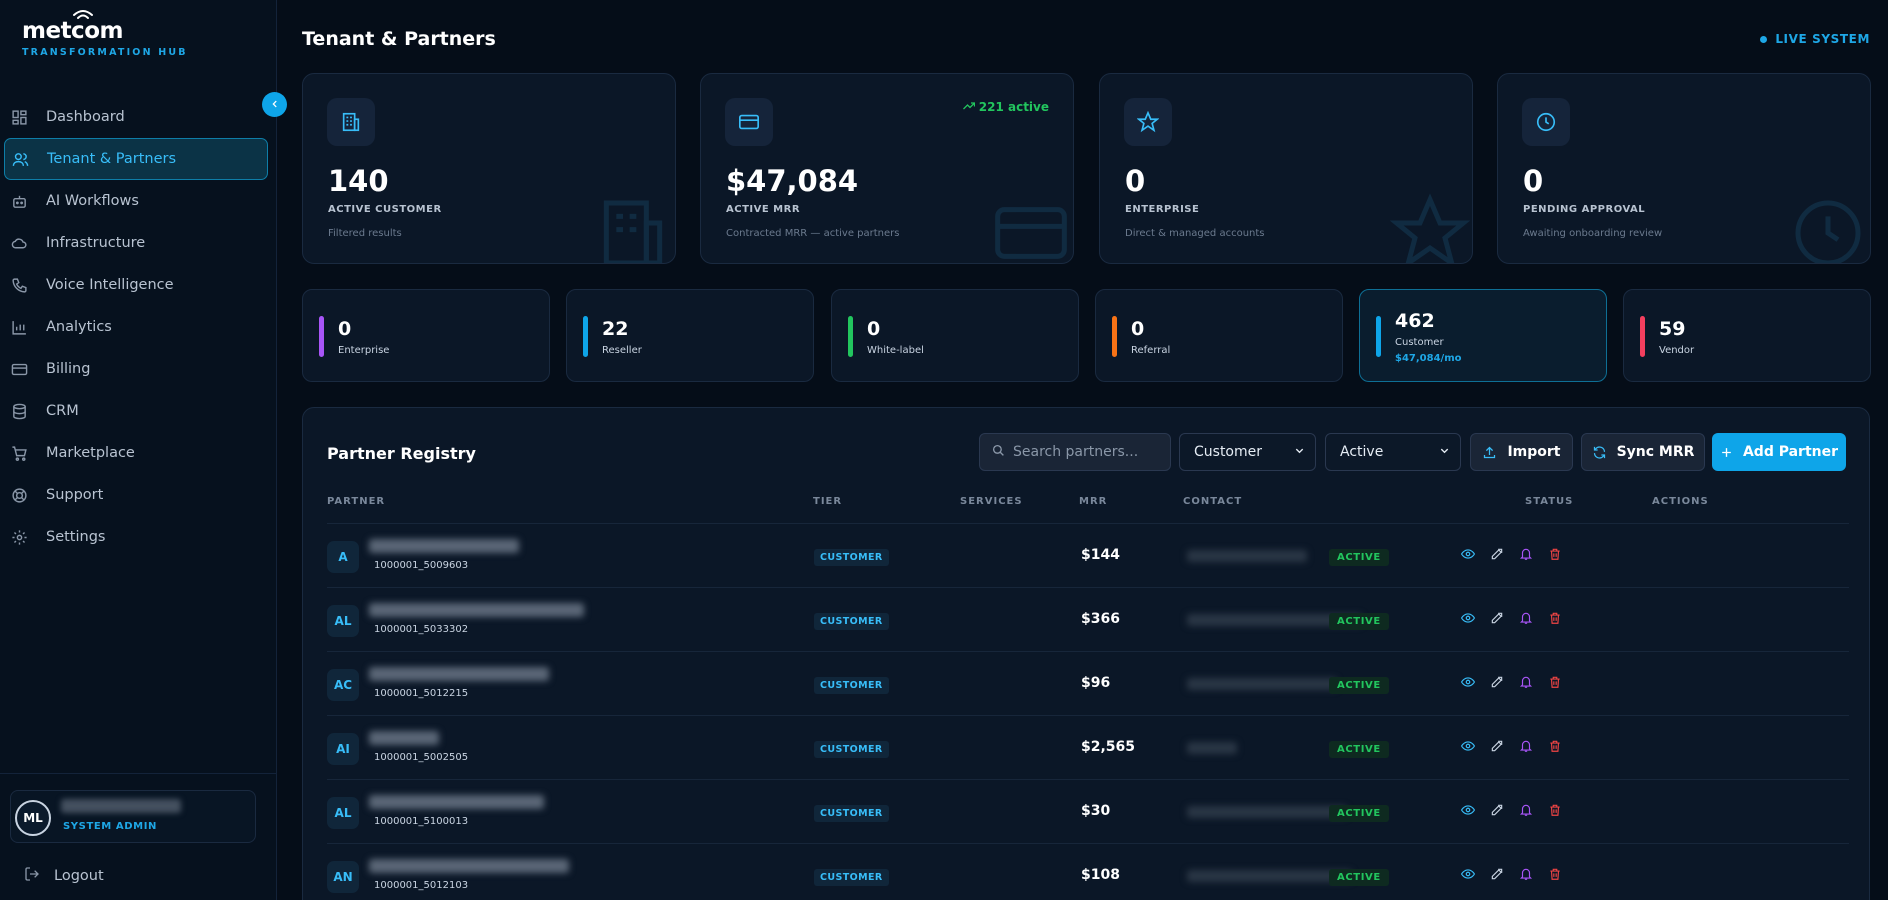  What do you see at coordinates (133, 816) in the screenshot?
I see `user-card: ML SYSTEM ADMIN` at bounding box center [133, 816].